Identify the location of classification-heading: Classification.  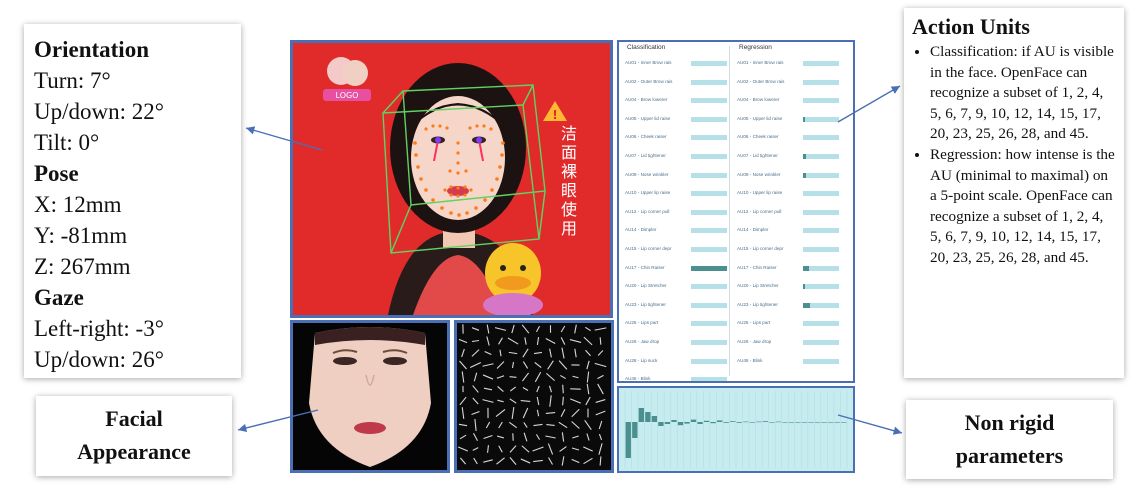
(646, 47).